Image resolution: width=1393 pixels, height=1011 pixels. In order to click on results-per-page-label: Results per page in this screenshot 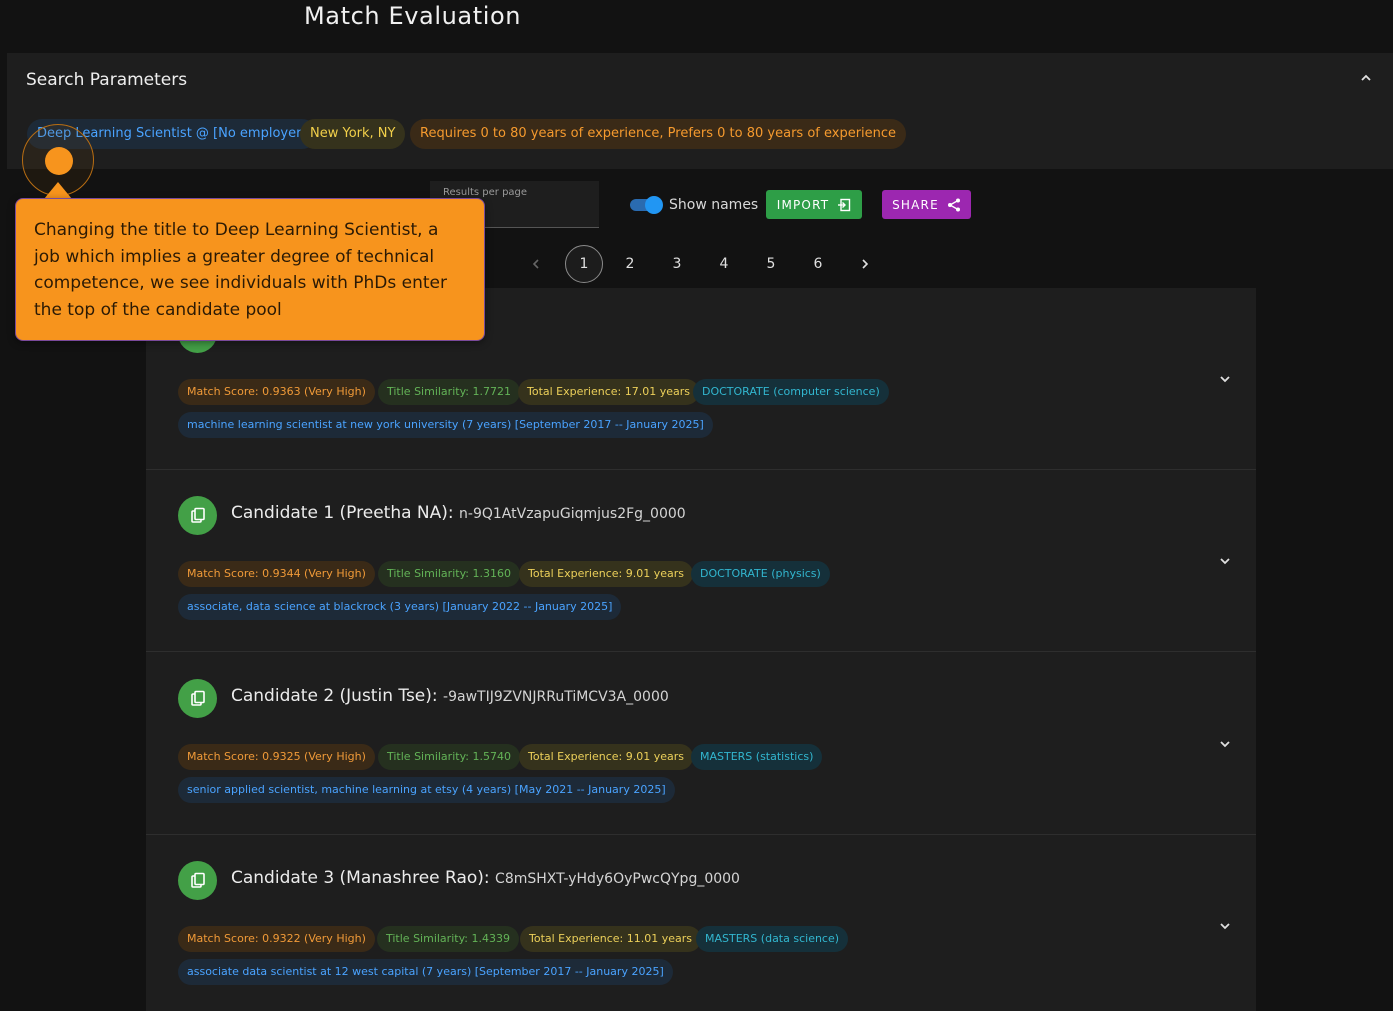, I will do `click(485, 192)`.